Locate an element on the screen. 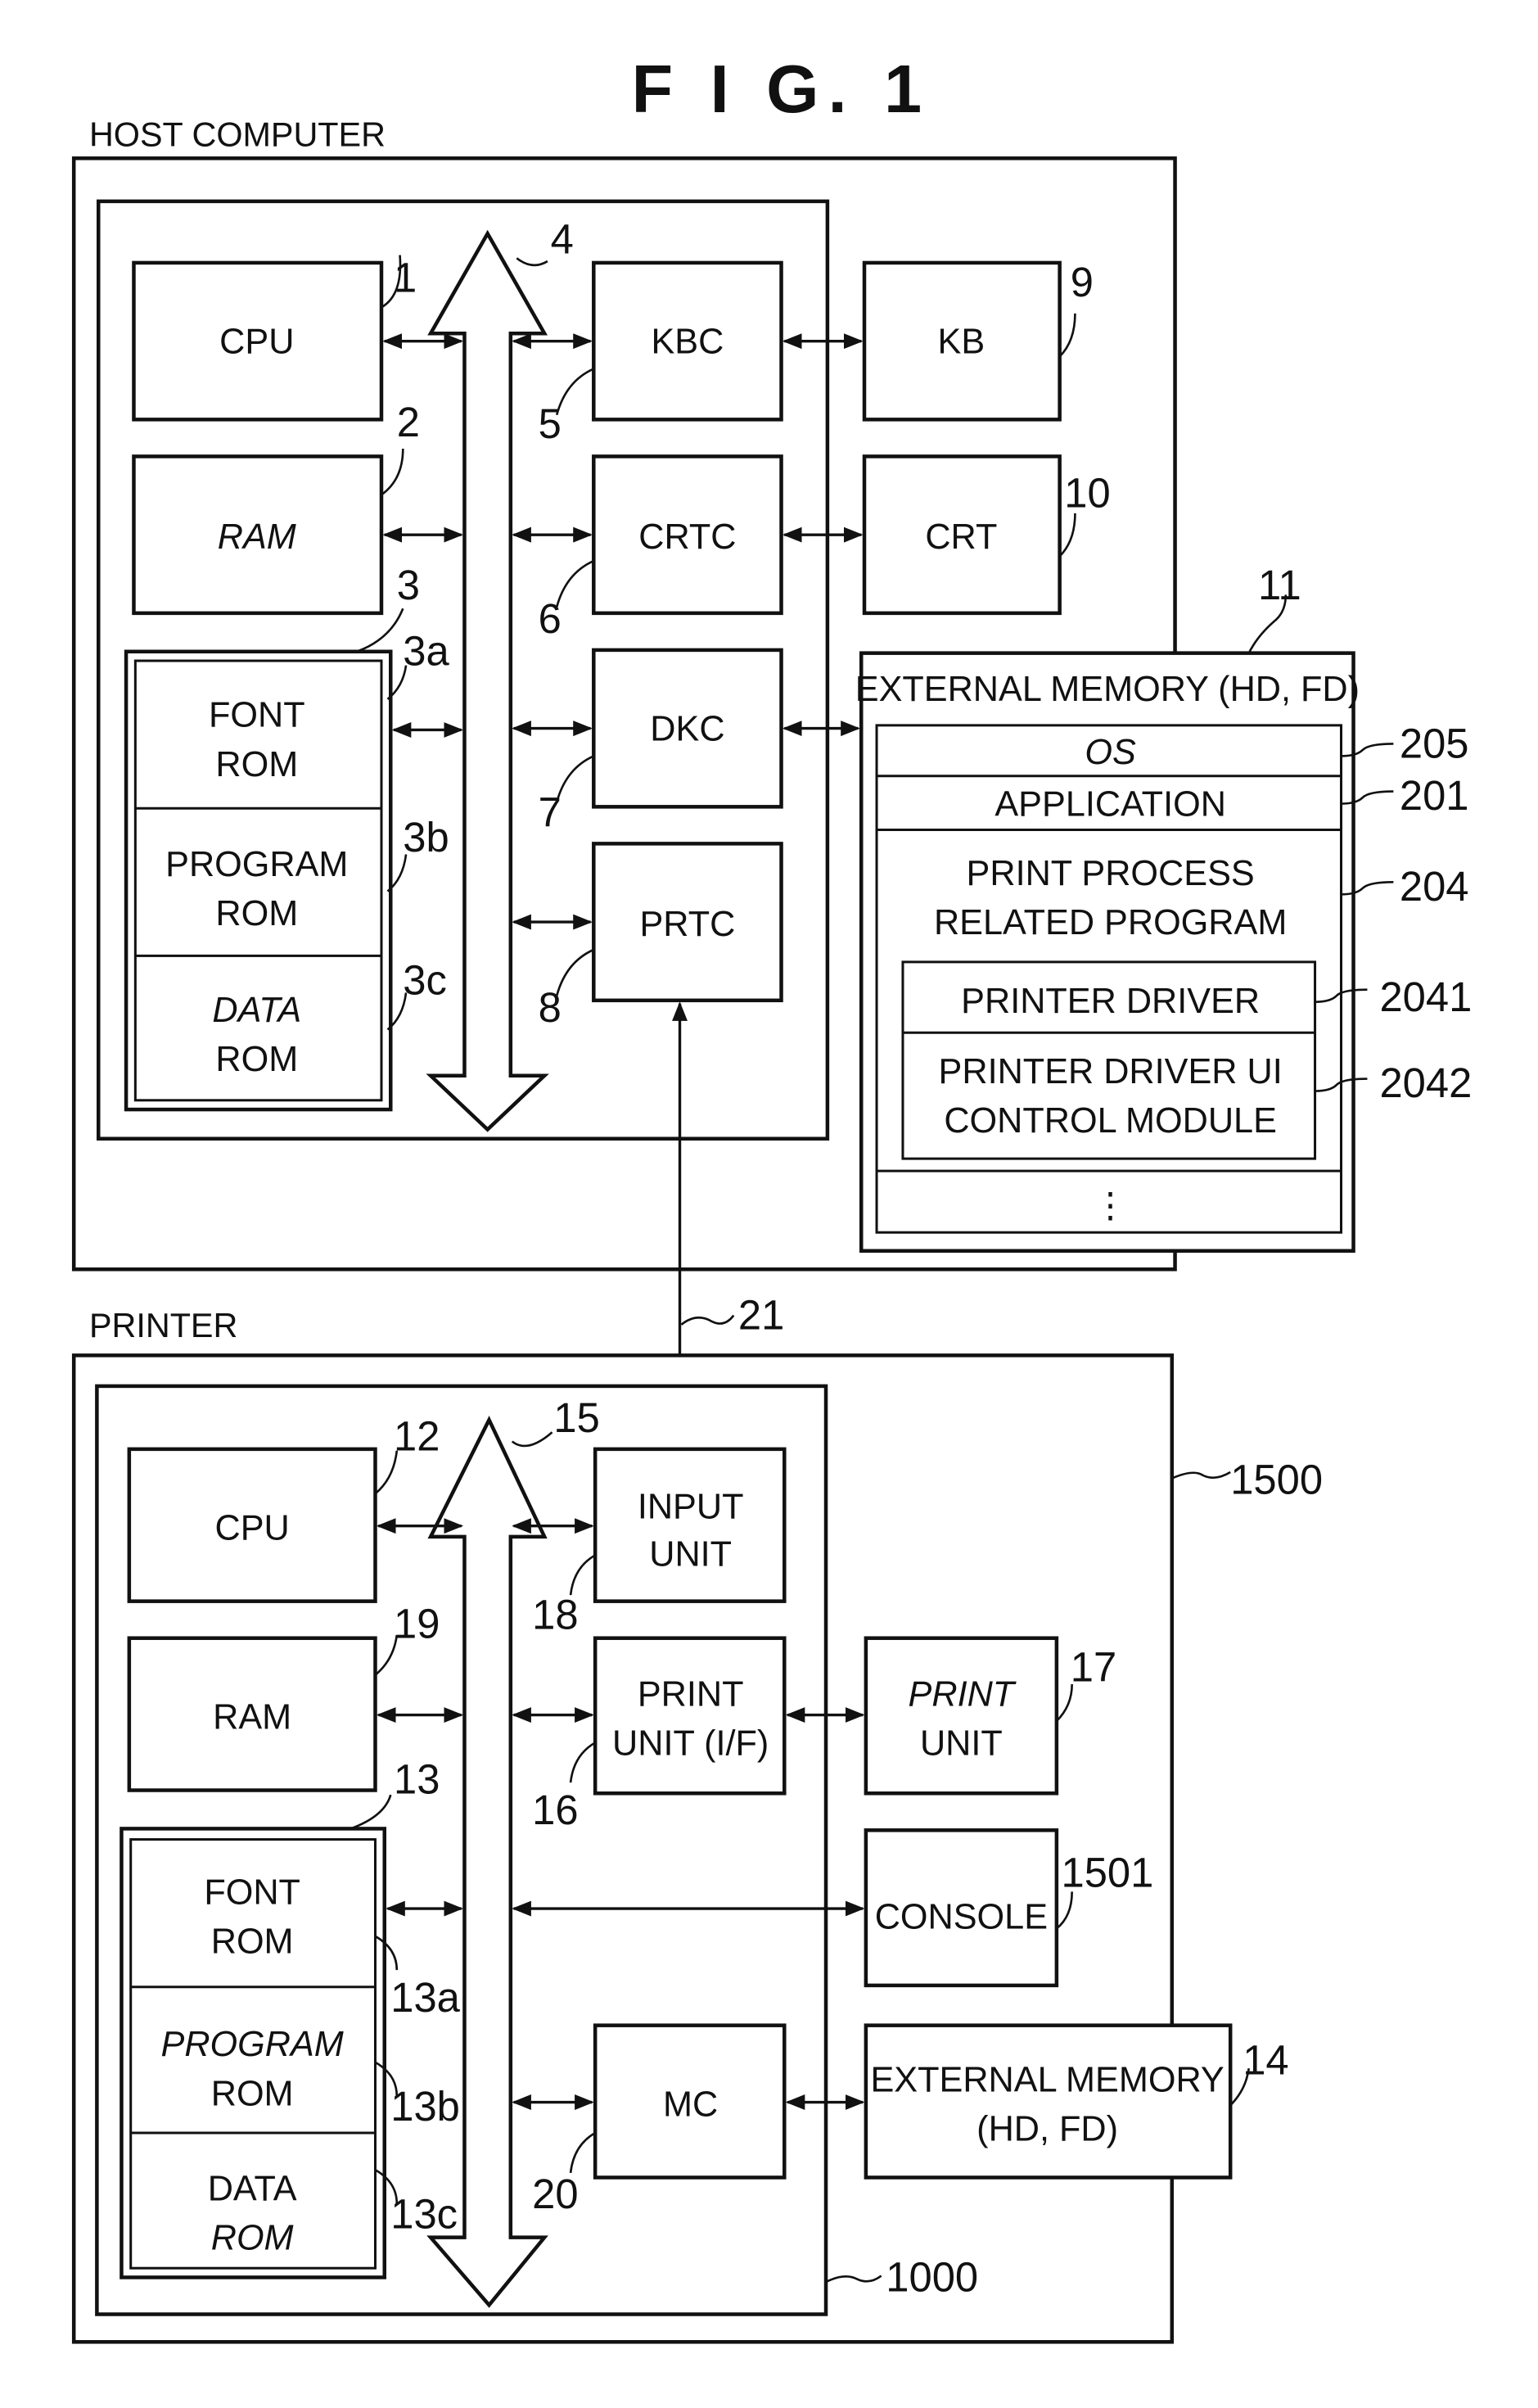  ref-printer-external-memory: 14 is located at coordinates (1265, 2060).